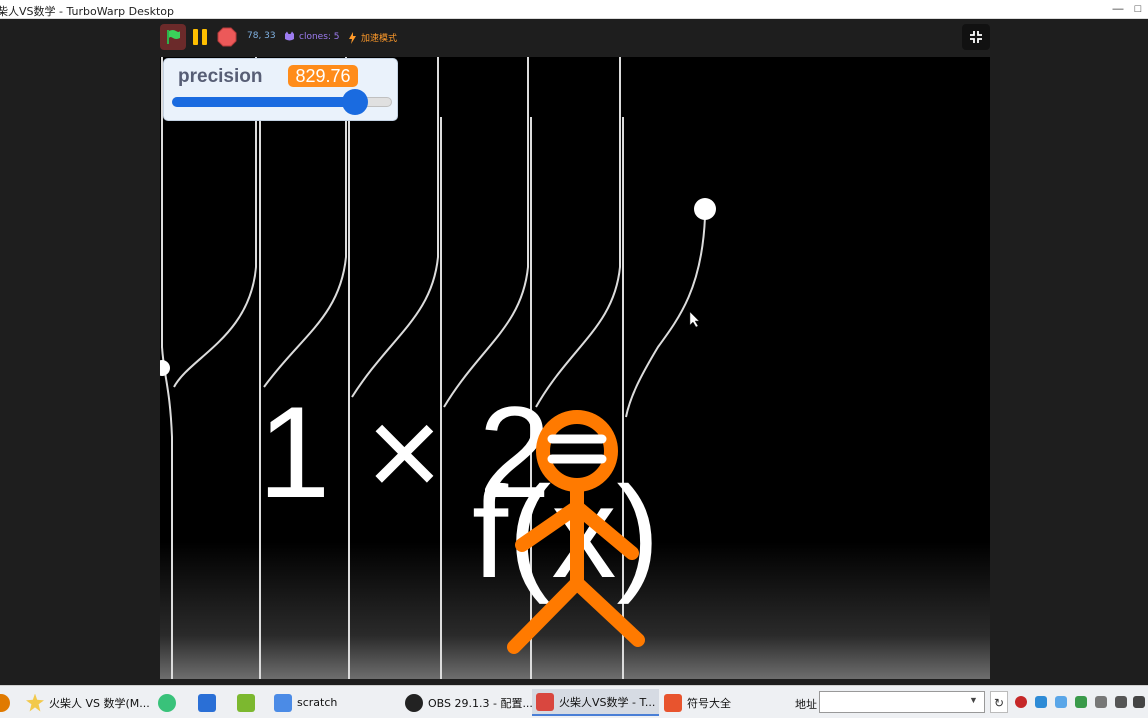 The image size is (1148, 718). I want to click on collapse-icon, so click(976, 37).